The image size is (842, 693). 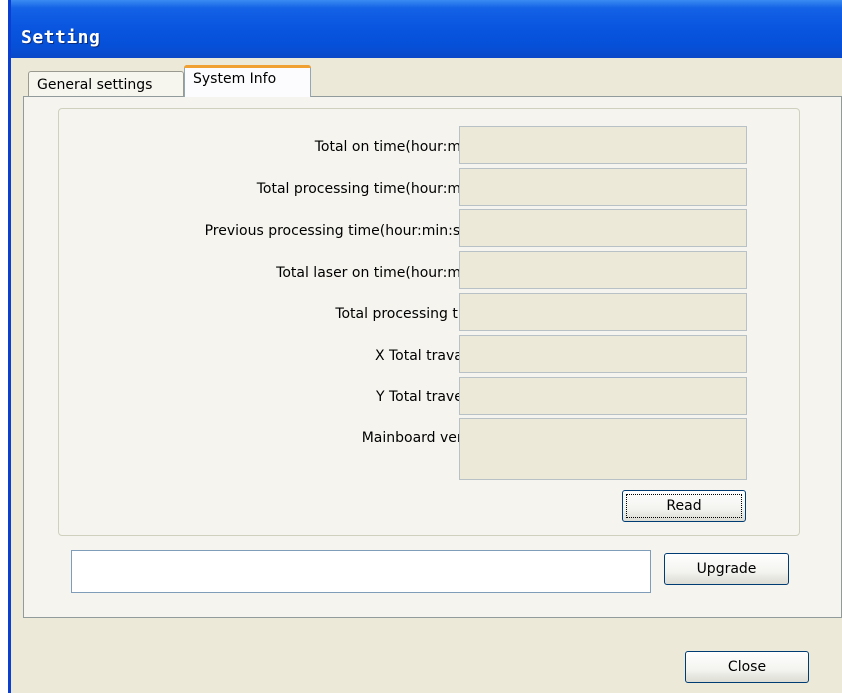 I want to click on total-processing-time-field, so click(x=603, y=187).